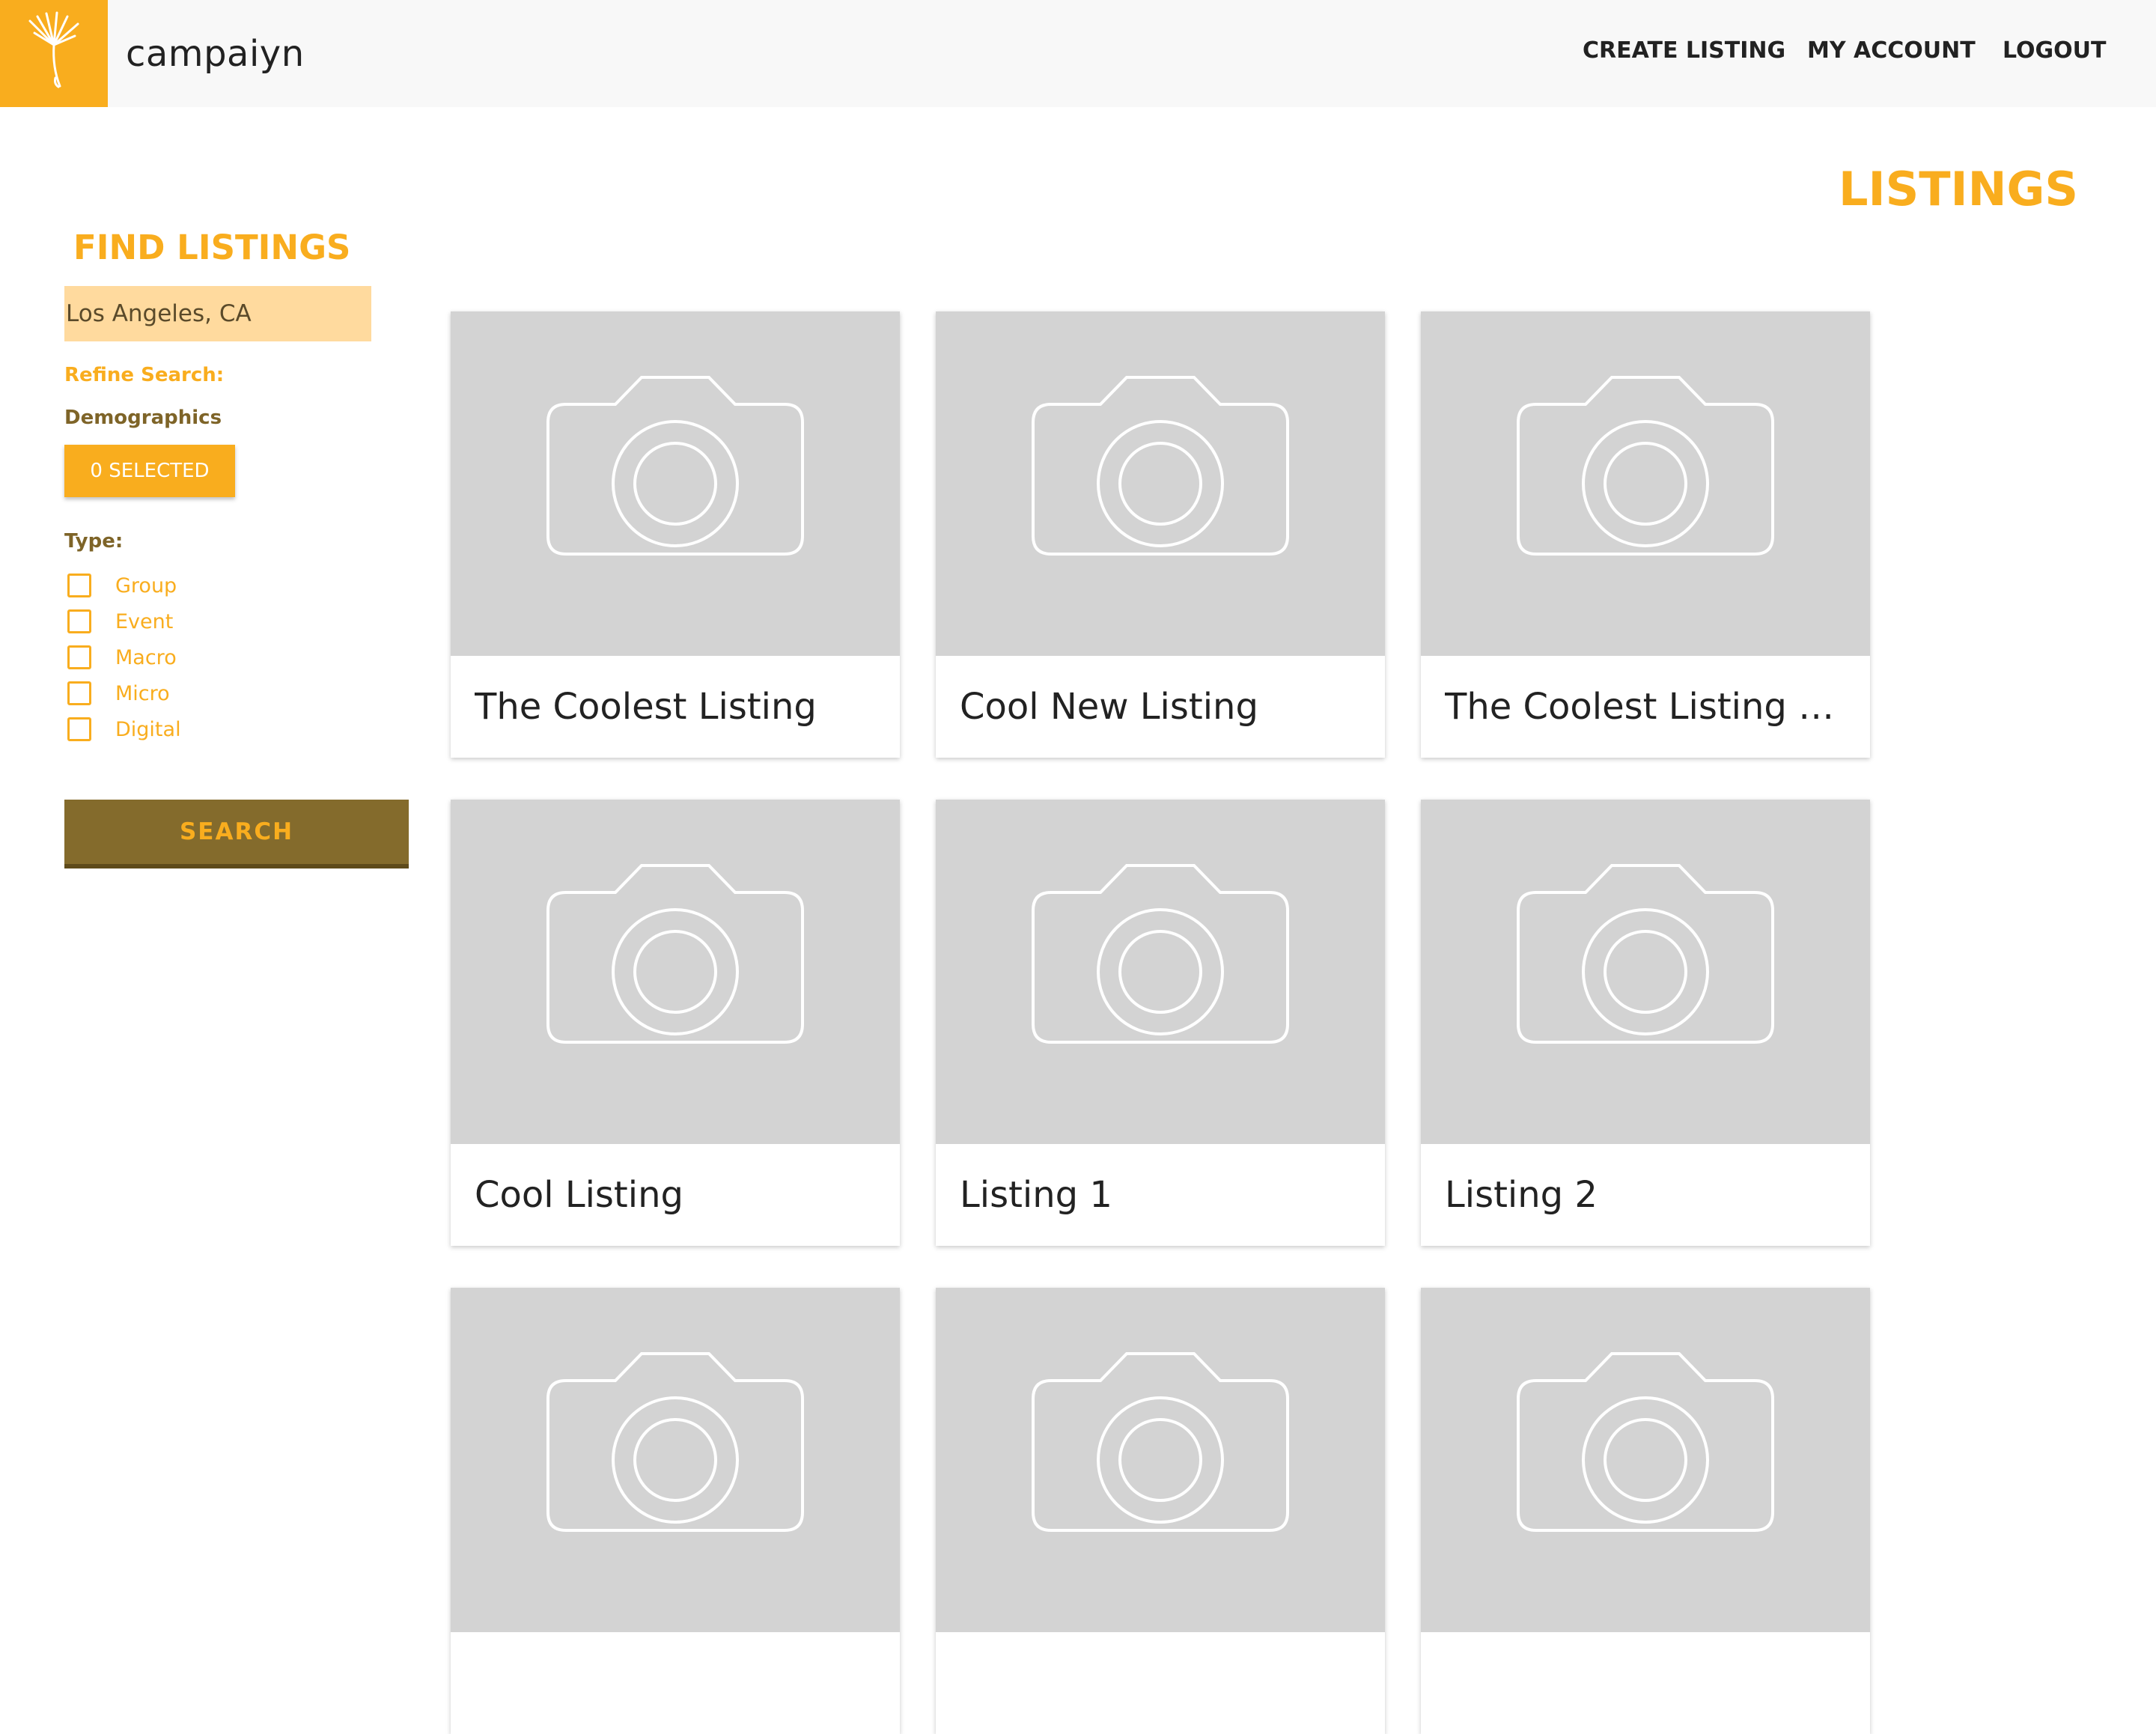  I want to click on listing-card: The Coolest Listing, so click(675, 534).